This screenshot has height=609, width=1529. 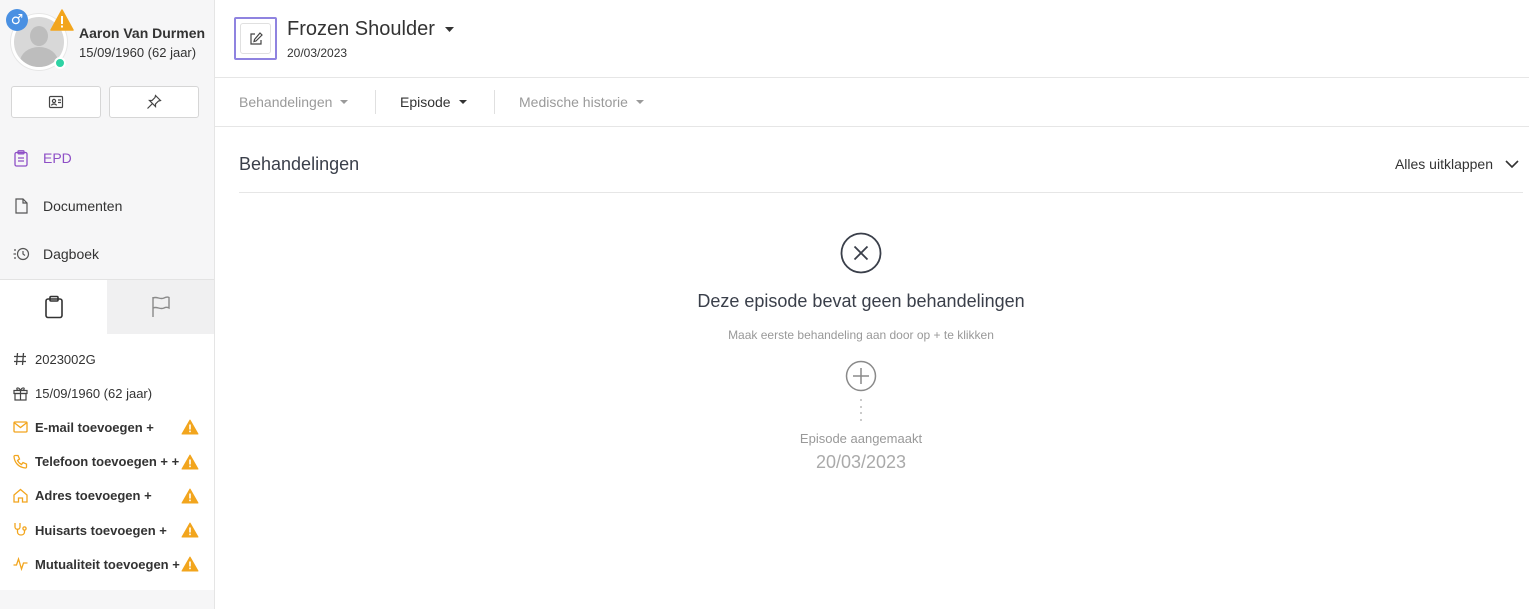 I want to click on expand-all-label: Alles uitklappen, so click(x=1443, y=164).